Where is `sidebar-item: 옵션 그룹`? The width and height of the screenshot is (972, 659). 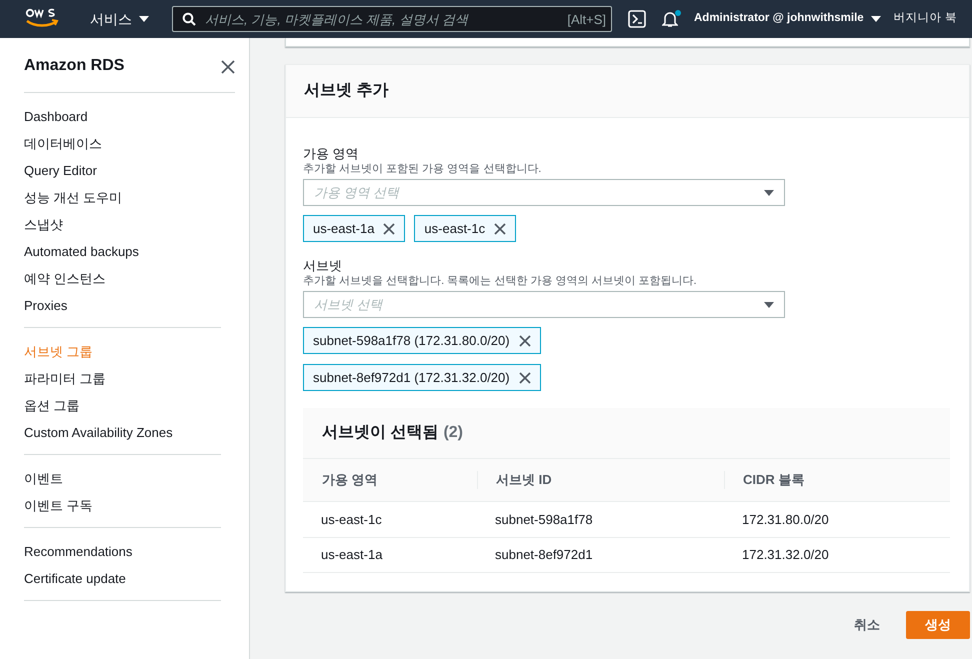 sidebar-item: 옵션 그룹 is located at coordinates (122, 405).